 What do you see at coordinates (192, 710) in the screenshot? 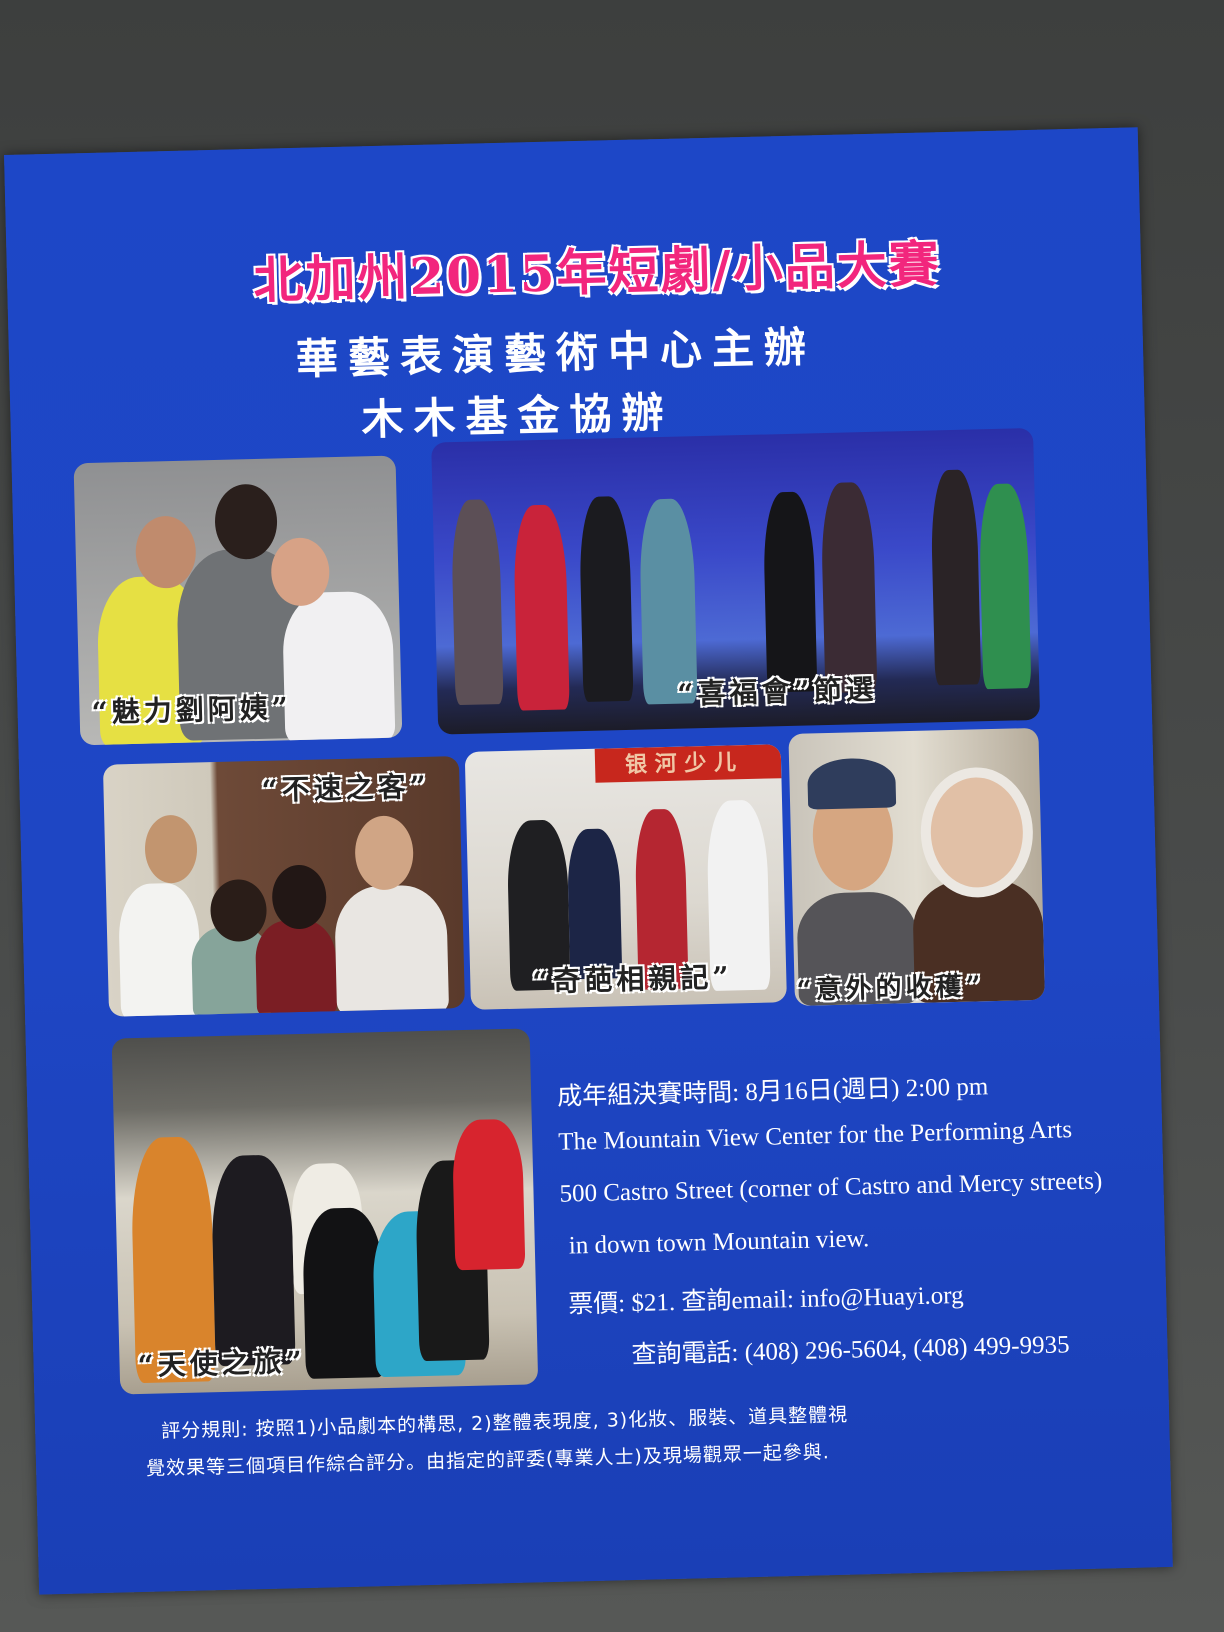
I see `caption-charming-aunt: “魅力劉阿姨”` at bounding box center [192, 710].